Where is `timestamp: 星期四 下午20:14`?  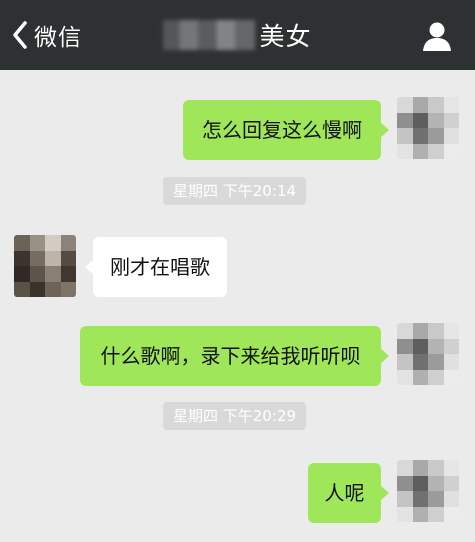 timestamp: 星期四 下午20:14 is located at coordinates (234, 191).